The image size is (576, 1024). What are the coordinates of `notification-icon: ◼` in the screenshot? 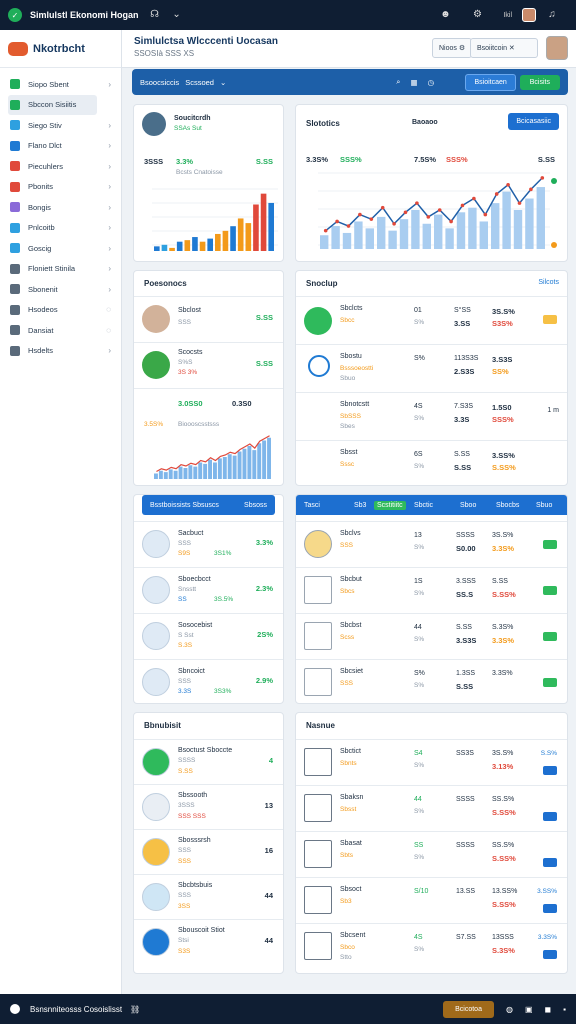 It's located at (548, 1009).